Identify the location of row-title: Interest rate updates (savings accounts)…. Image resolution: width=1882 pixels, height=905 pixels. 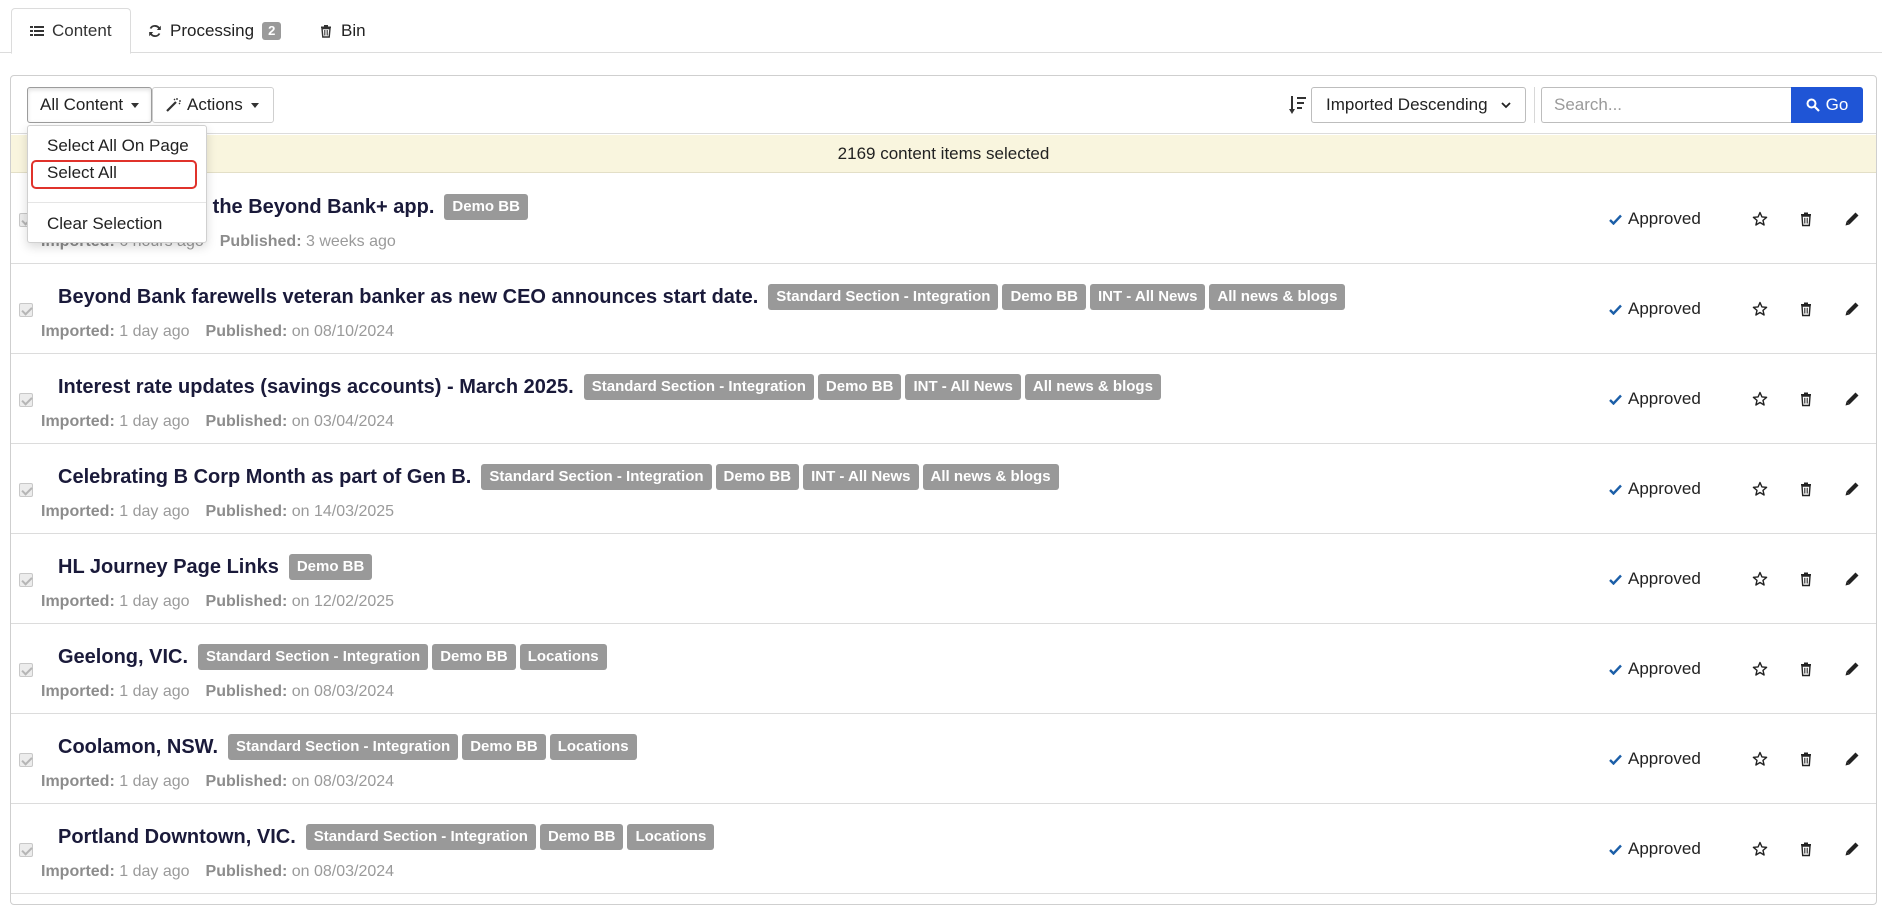
(316, 387).